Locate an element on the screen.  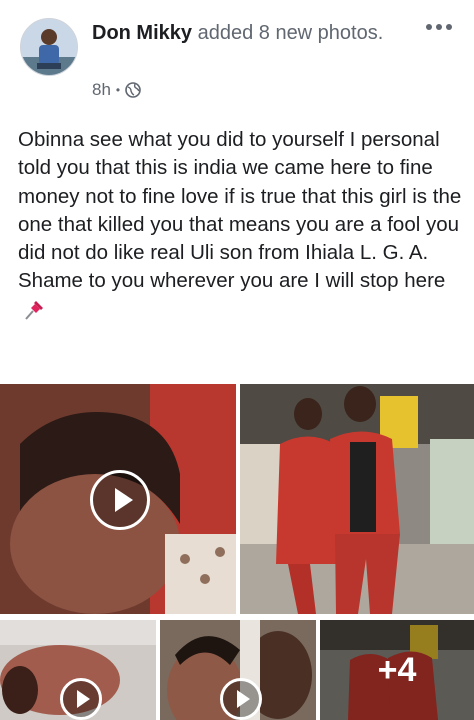
author-name: Don Mikky is located at coordinates (142, 33).